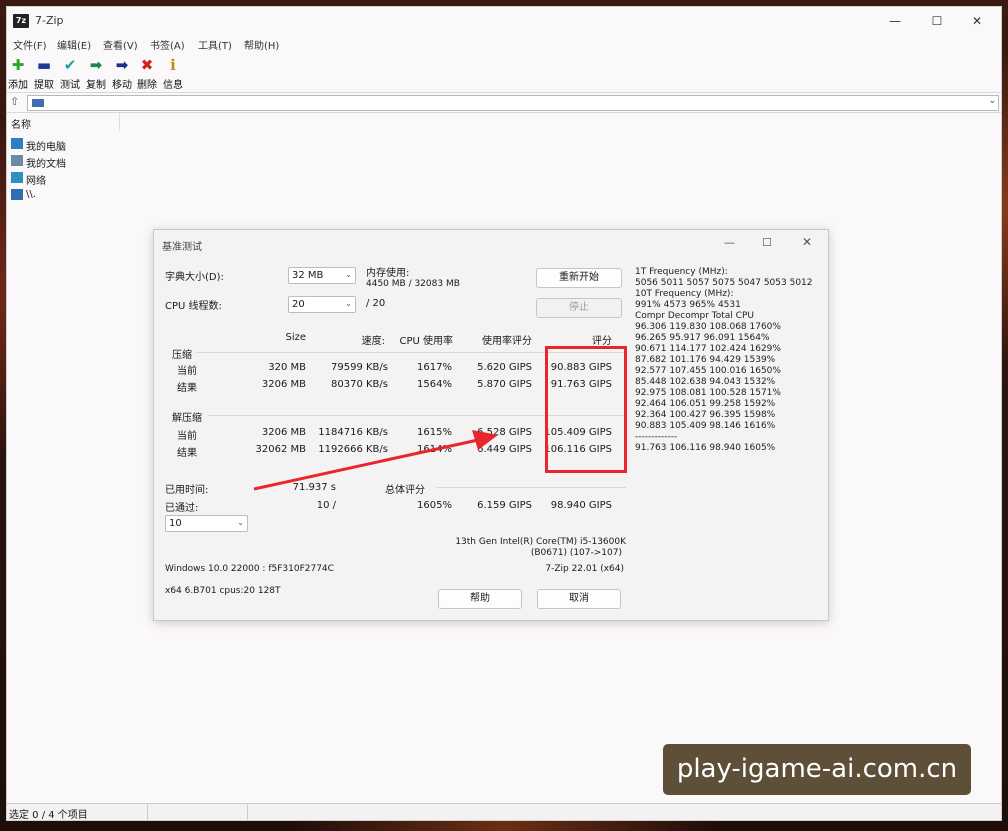 Image resolution: width=1008 pixels, height=831 pixels. Describe the element at coordinates (705, 426) in the screenshot. I see `freq-line: 90.883 105.409 98.146 1616%` at that location.